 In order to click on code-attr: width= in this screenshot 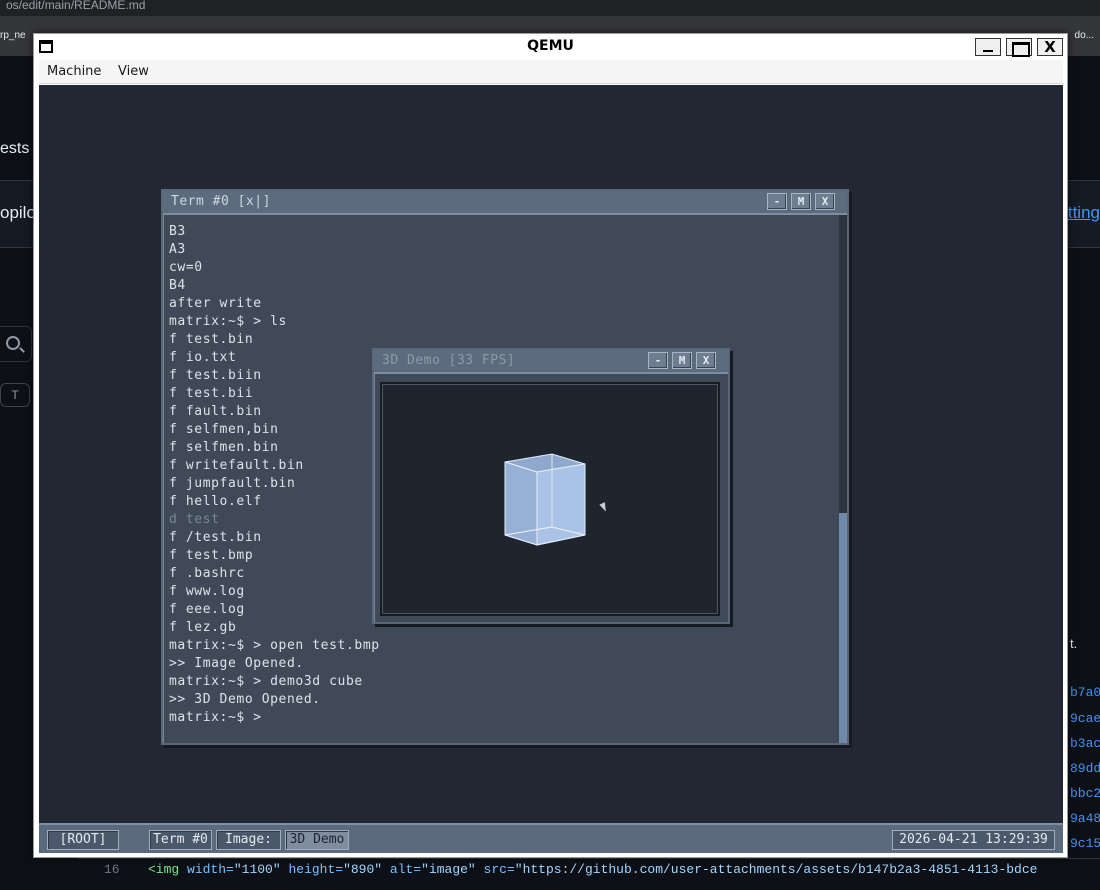, I will do `click(210, 869)`.